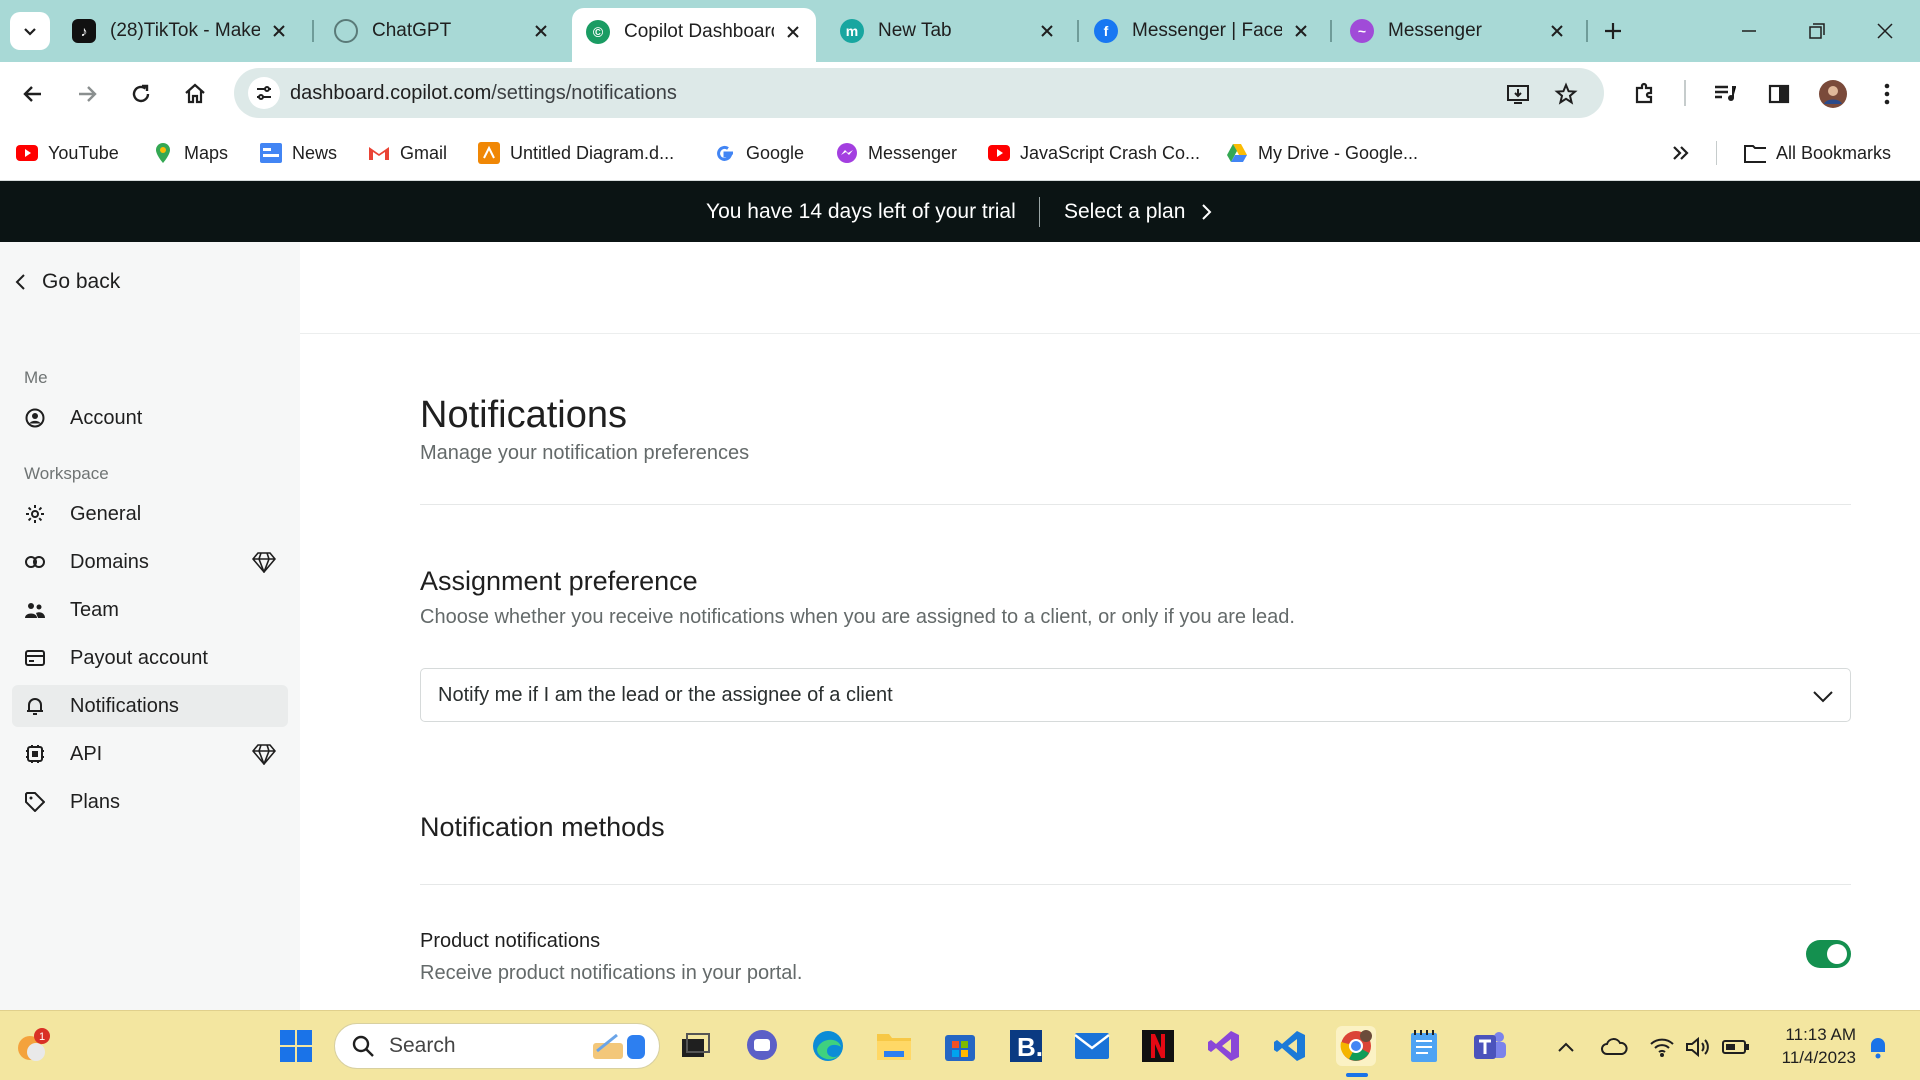  I want to click on start-button, so click(296, 1046).